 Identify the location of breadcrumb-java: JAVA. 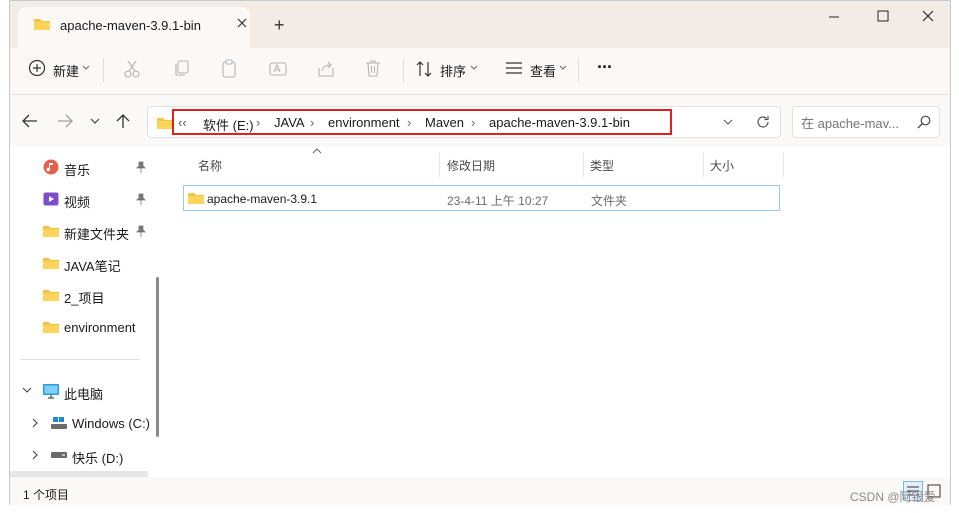
(289, 122).